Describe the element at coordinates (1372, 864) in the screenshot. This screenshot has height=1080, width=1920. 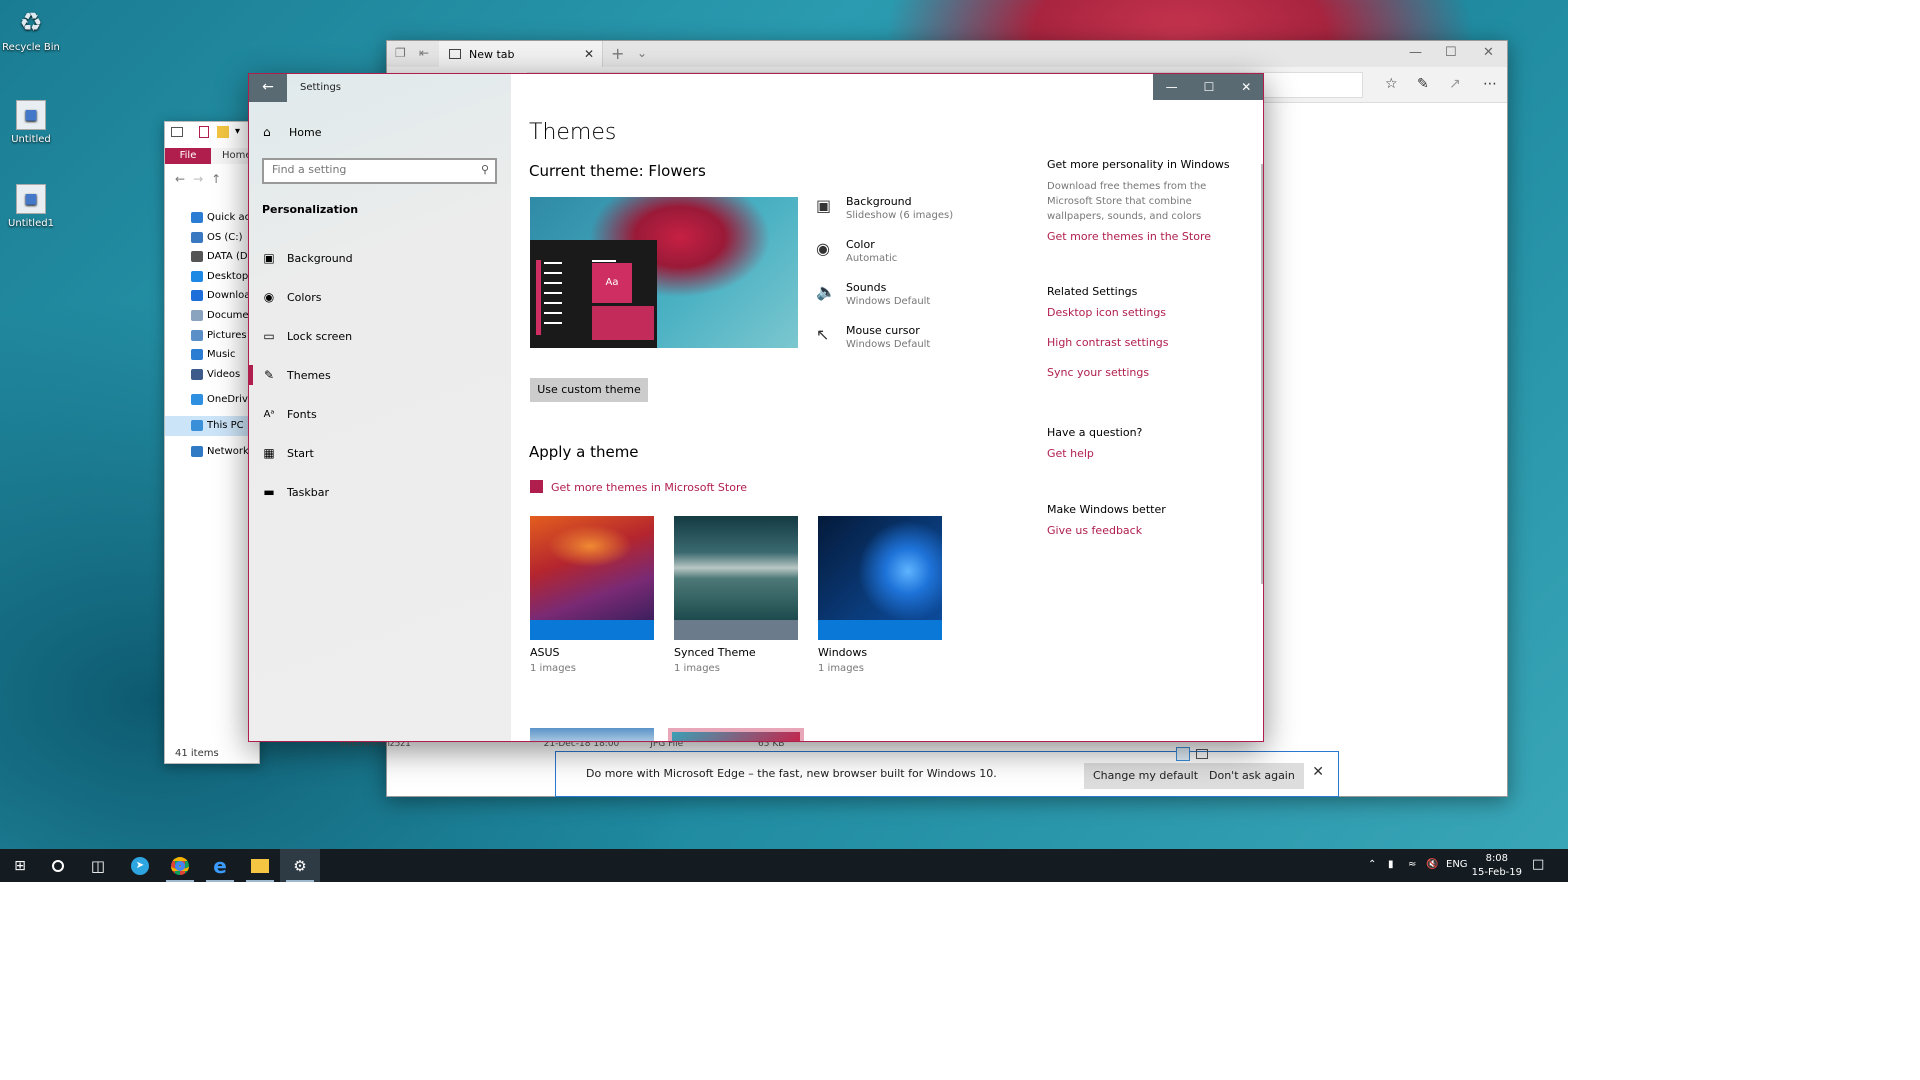
I see `show-hidden-icons: ⌃` at that location.